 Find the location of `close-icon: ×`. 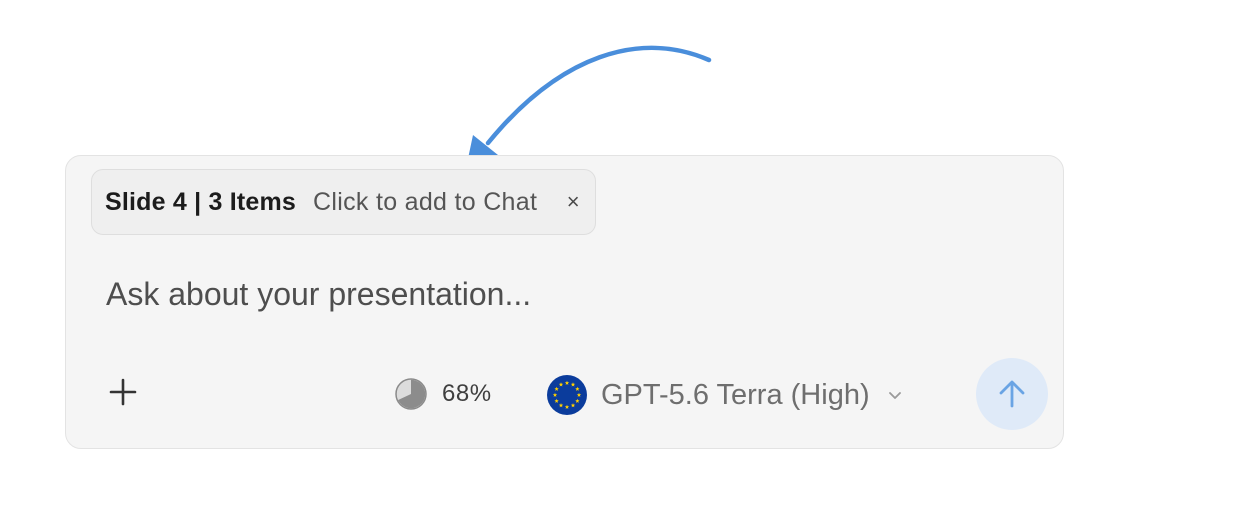

close-icon: × is located at coordinates (573, 202).